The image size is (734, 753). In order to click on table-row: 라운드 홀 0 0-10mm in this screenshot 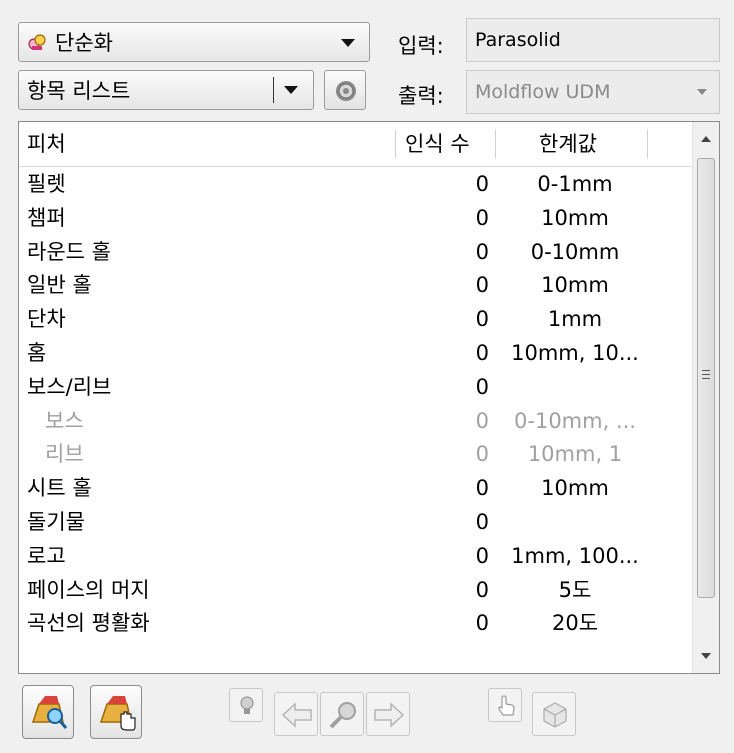, I will do `click(357, 253)`.